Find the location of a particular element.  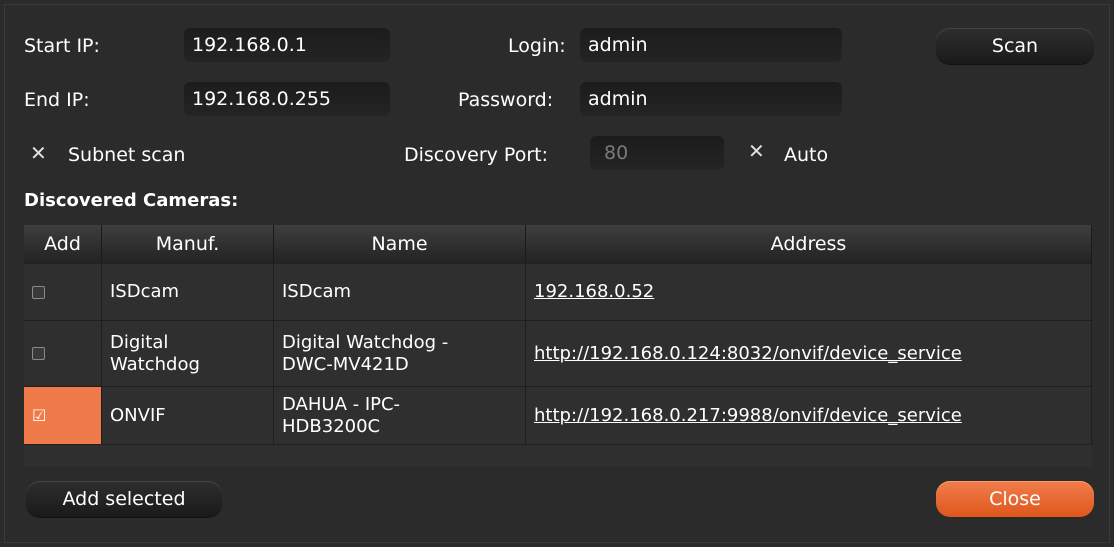

start-ip-field: 192.168.0.1 is located at coordinates (287, 45).